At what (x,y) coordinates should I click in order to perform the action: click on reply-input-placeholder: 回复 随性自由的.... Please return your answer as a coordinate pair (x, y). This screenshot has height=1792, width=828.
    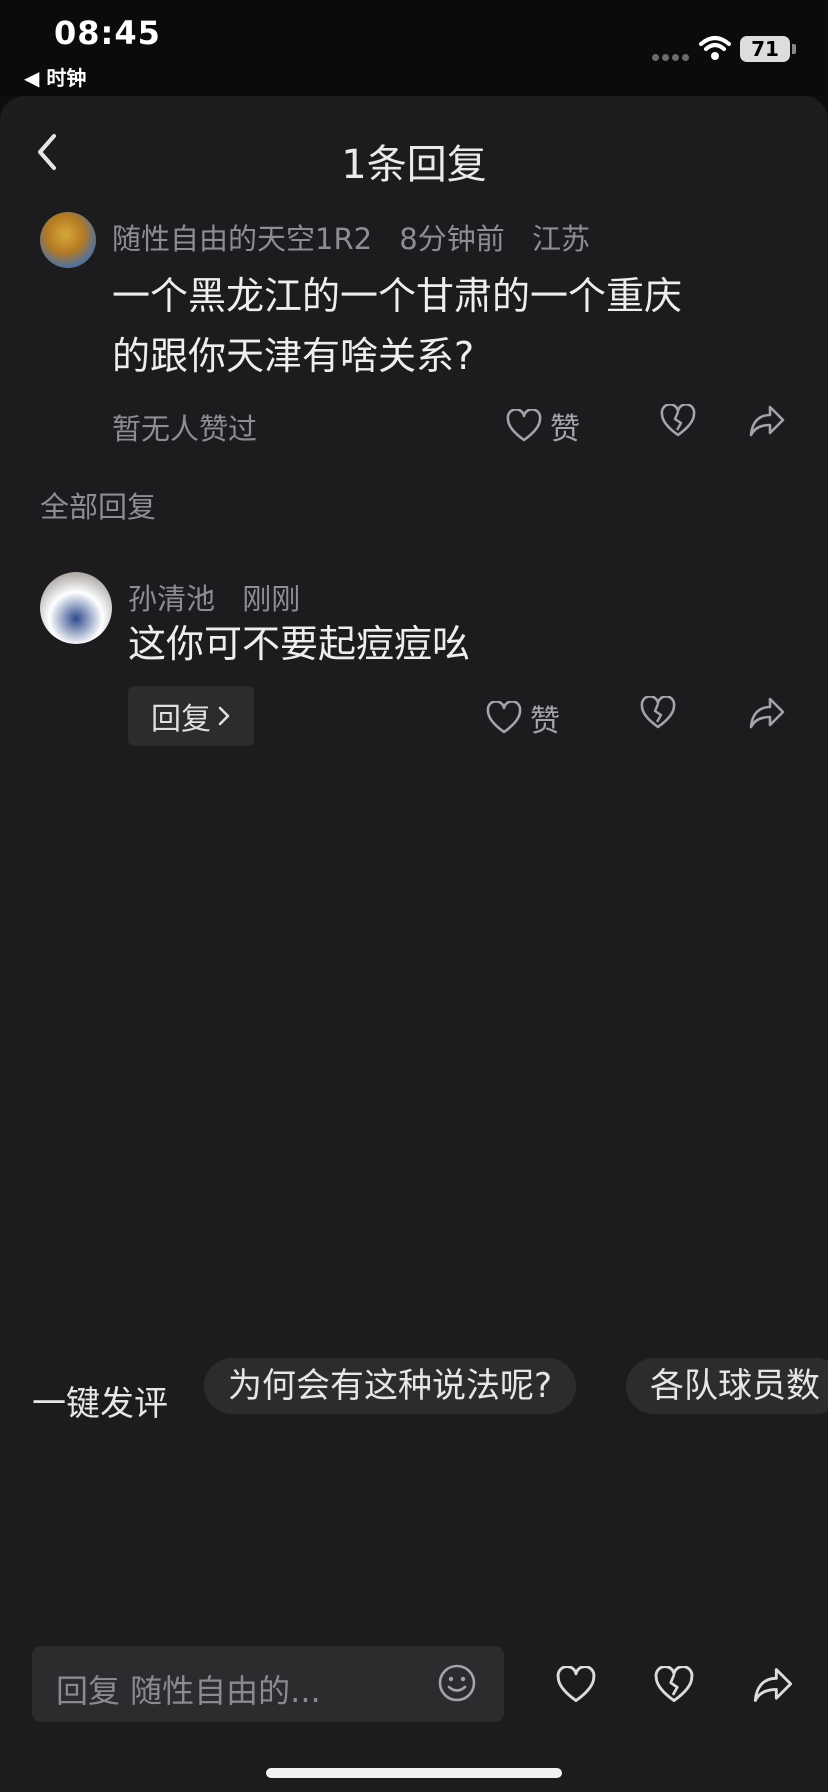
    Looking at the image, I should click on (188, 1691).